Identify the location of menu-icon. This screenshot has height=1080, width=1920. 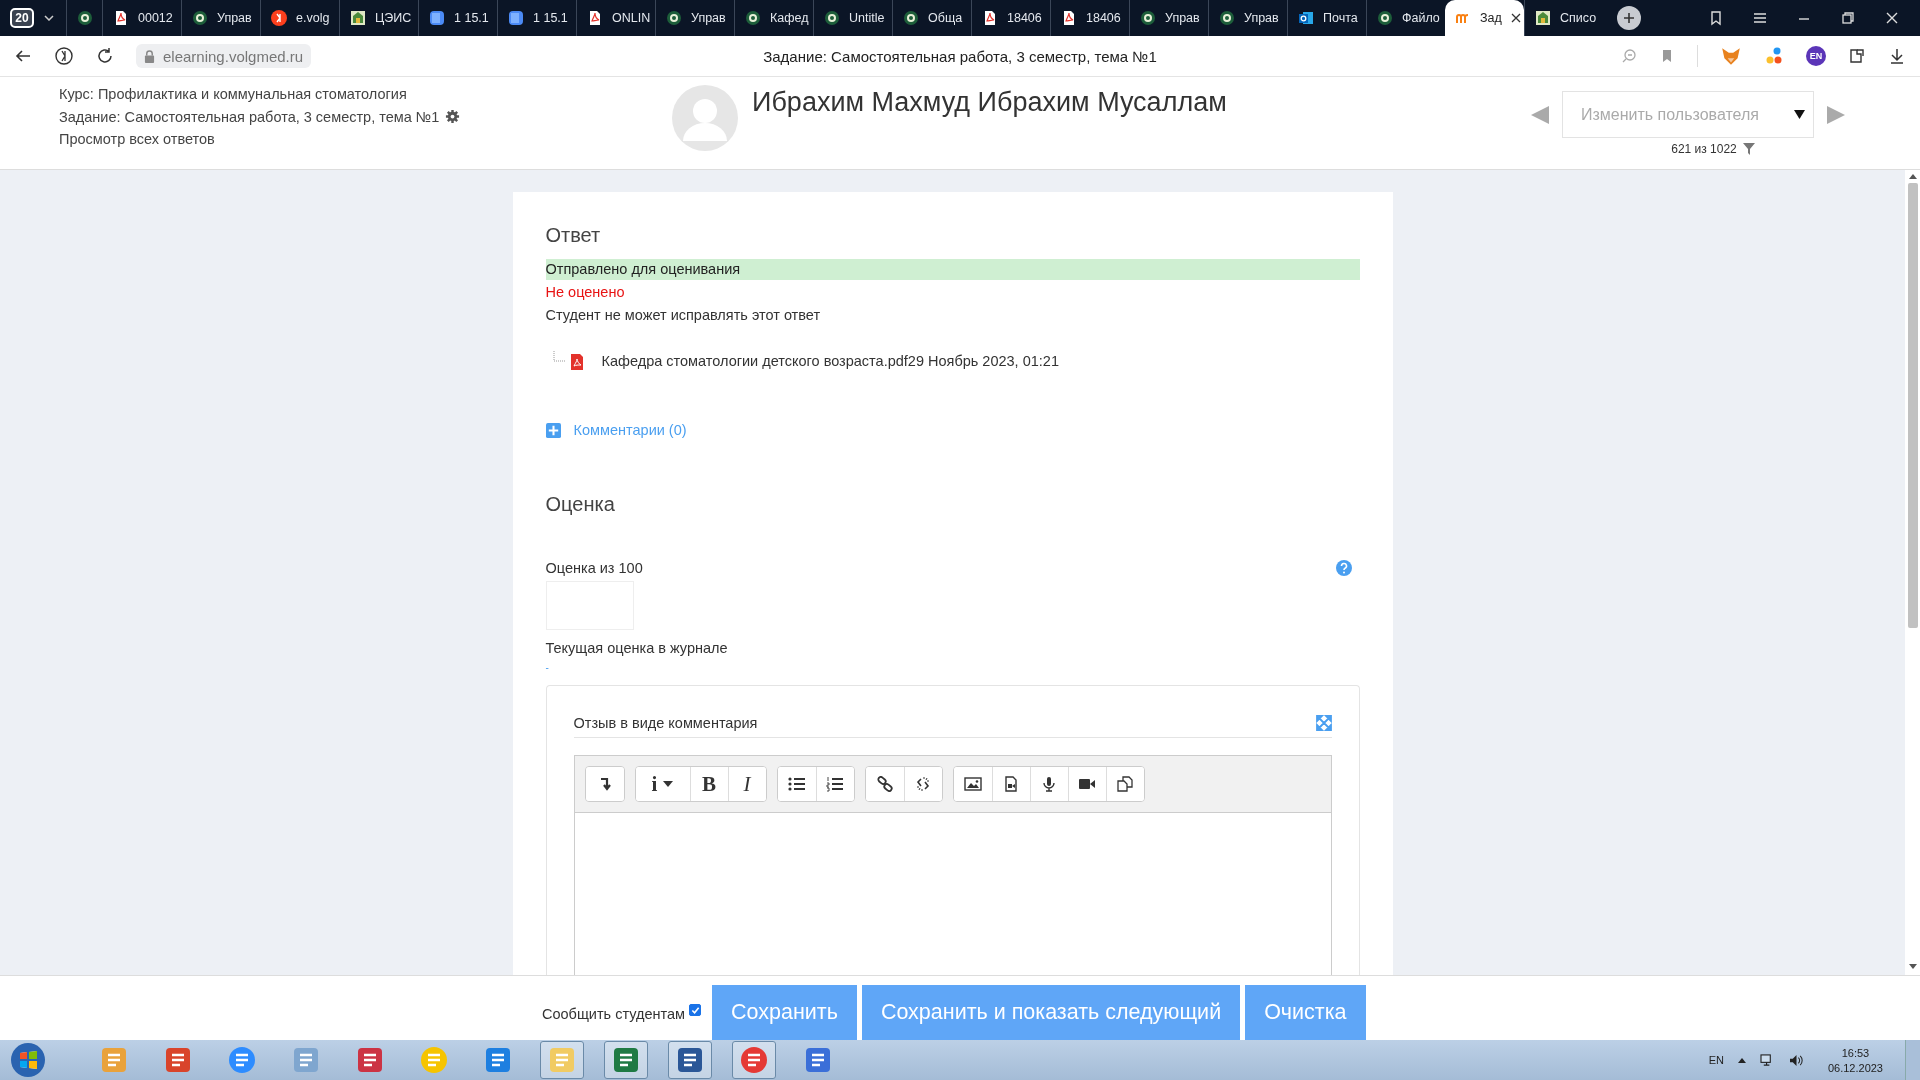
(1760, 18).